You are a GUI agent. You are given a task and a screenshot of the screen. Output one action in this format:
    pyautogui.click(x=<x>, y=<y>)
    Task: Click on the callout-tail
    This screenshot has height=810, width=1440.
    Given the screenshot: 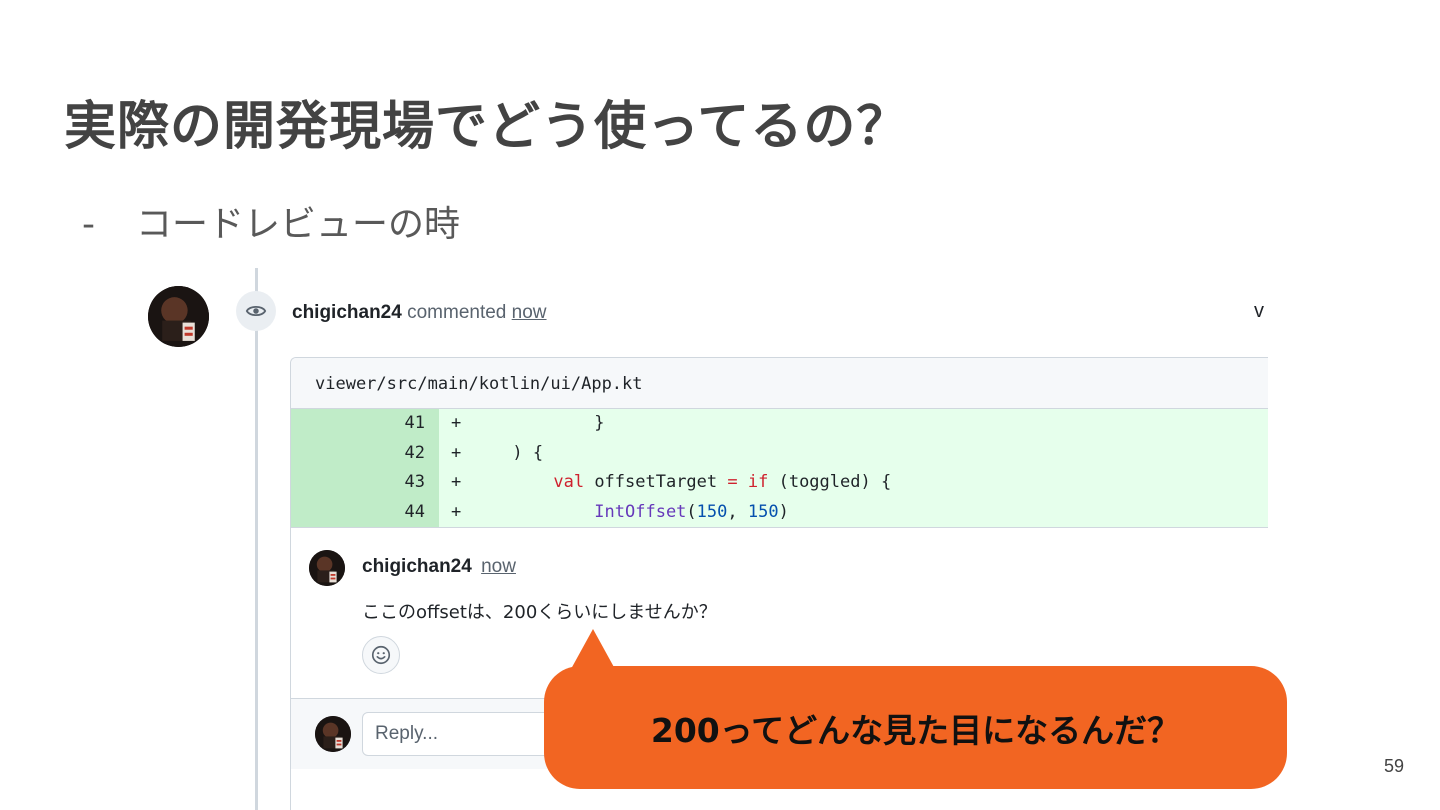 What is the action you would take?
    pyautogui.click(x=593, y=649)
    